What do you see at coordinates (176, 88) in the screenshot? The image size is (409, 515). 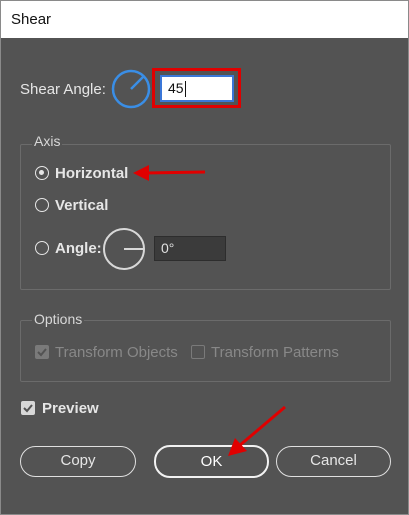 I see `shear-angle-value: 45` at bounding box center [176, 88].